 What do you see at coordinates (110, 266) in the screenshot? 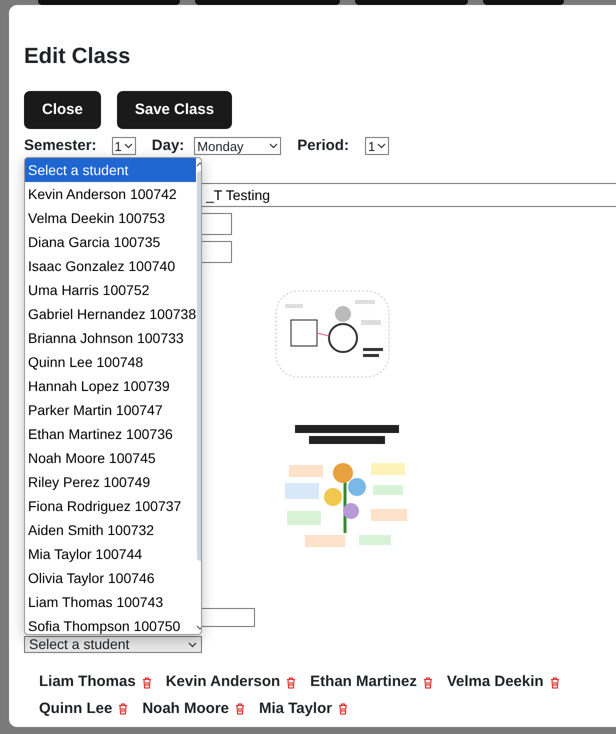
I see `student-option: Isaac Gonzalez 100740` at bounding box center [110, 266].